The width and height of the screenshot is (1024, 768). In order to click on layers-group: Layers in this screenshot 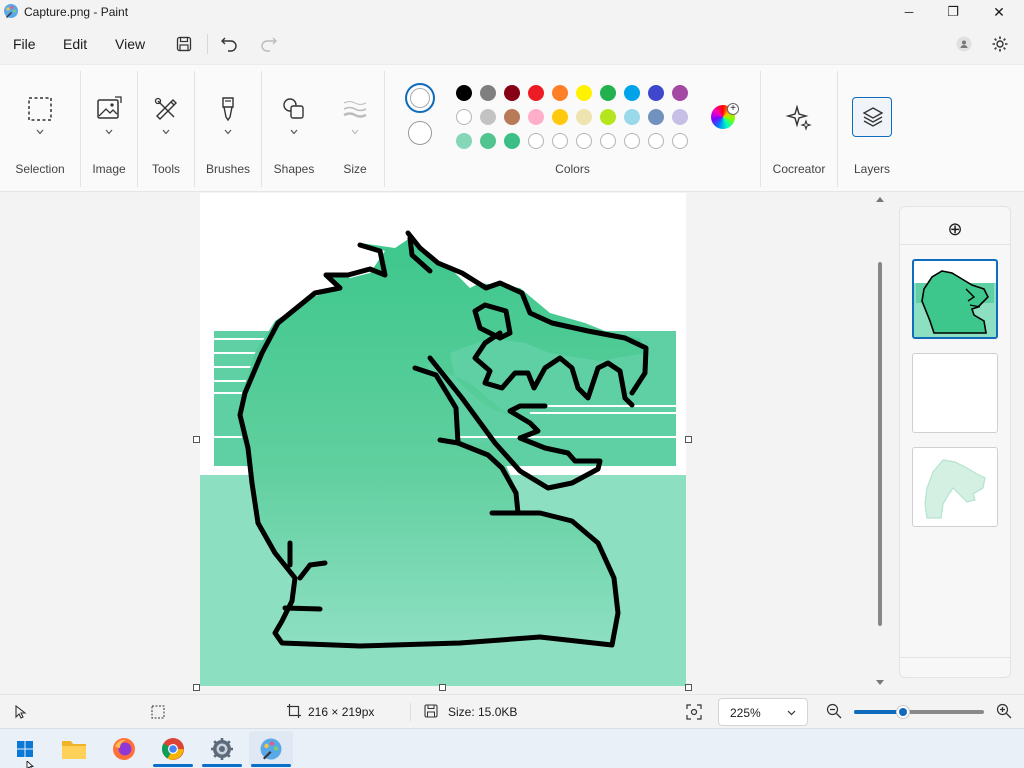, I will do `click(872, 128)`.